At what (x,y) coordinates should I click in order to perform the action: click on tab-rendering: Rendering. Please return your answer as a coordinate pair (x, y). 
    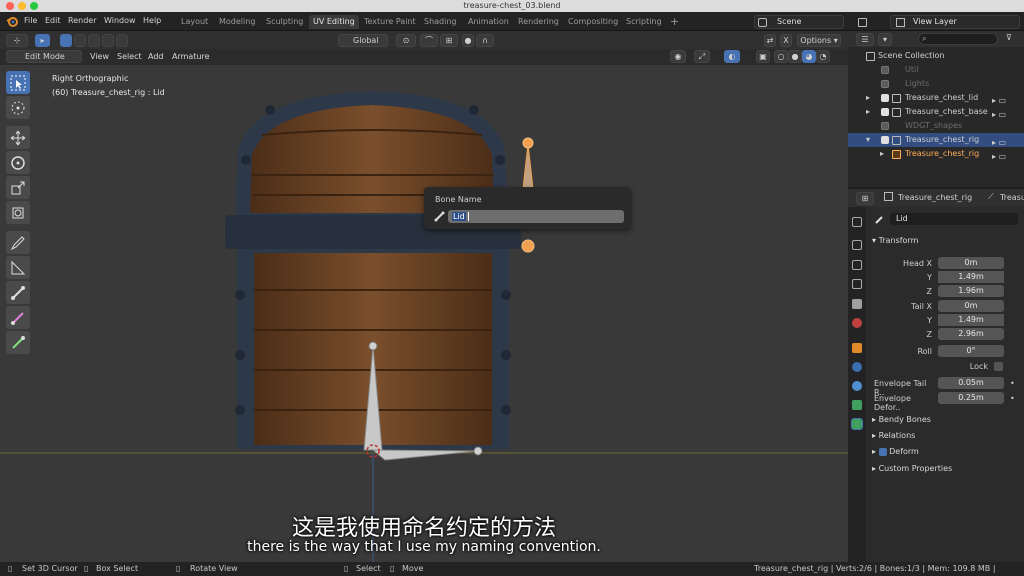
    Looking at the image, I should click on (538, 22).